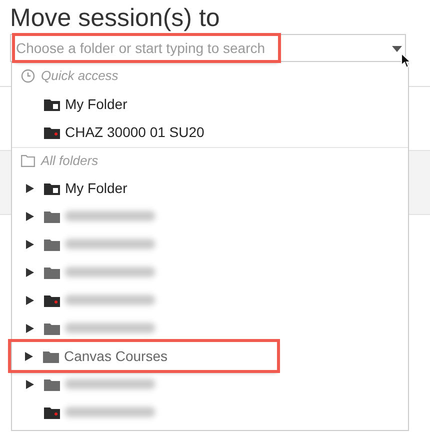  I want to click on clock-icon, so click(28, 76).